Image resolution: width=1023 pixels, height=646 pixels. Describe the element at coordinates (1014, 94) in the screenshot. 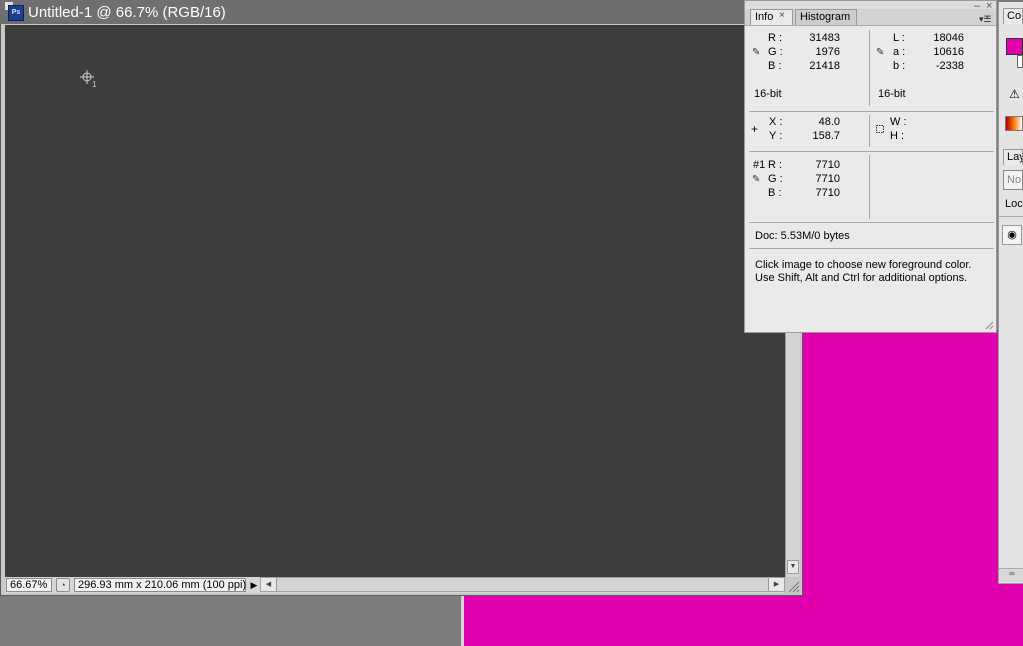

I see `gamut-warning-icon: ⚠` at that location.